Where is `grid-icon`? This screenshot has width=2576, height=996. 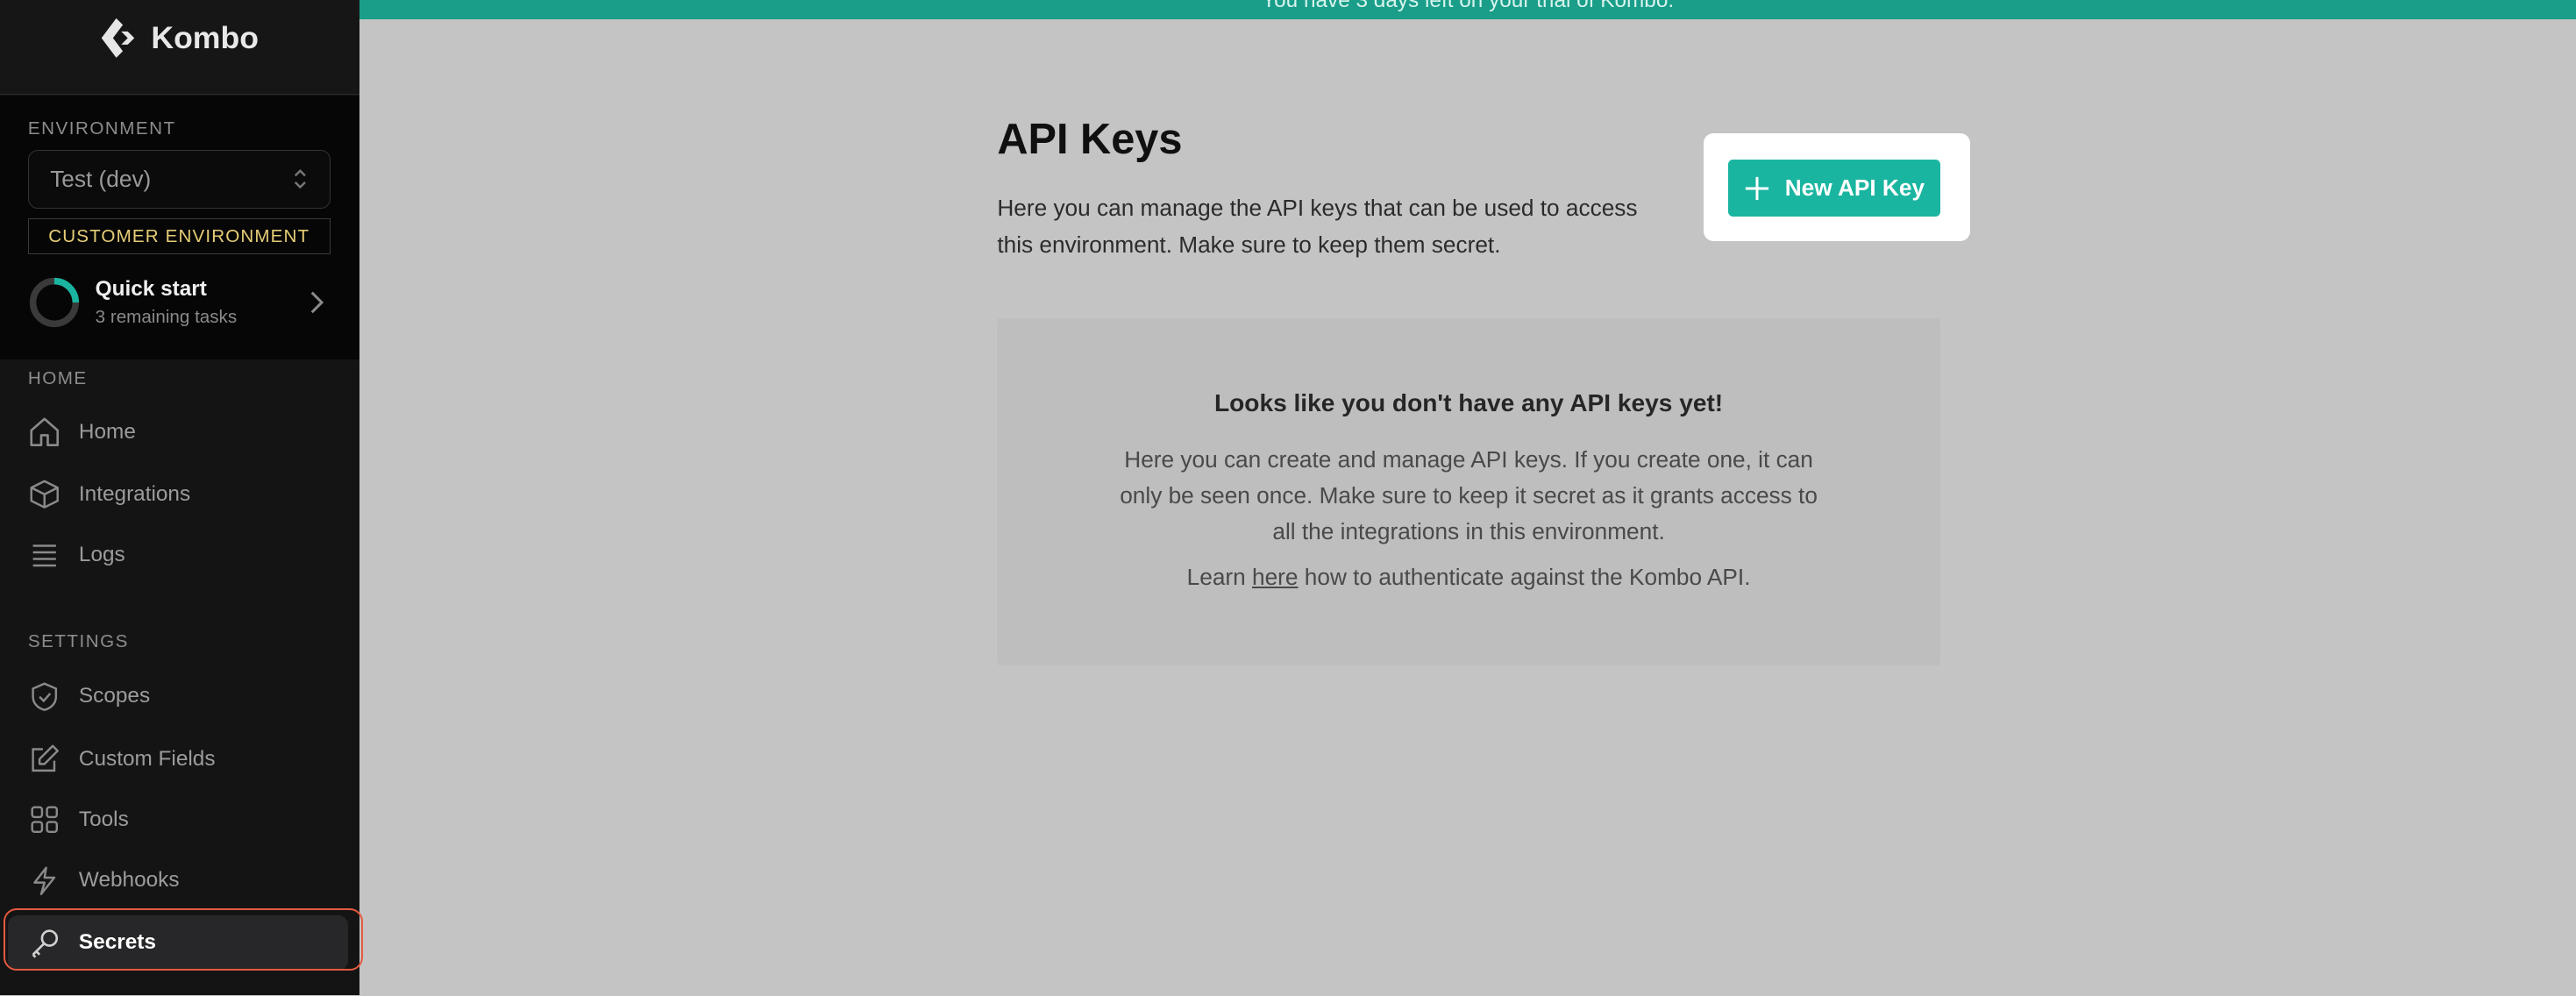 grid-icon is located at coordinates (44, 820).